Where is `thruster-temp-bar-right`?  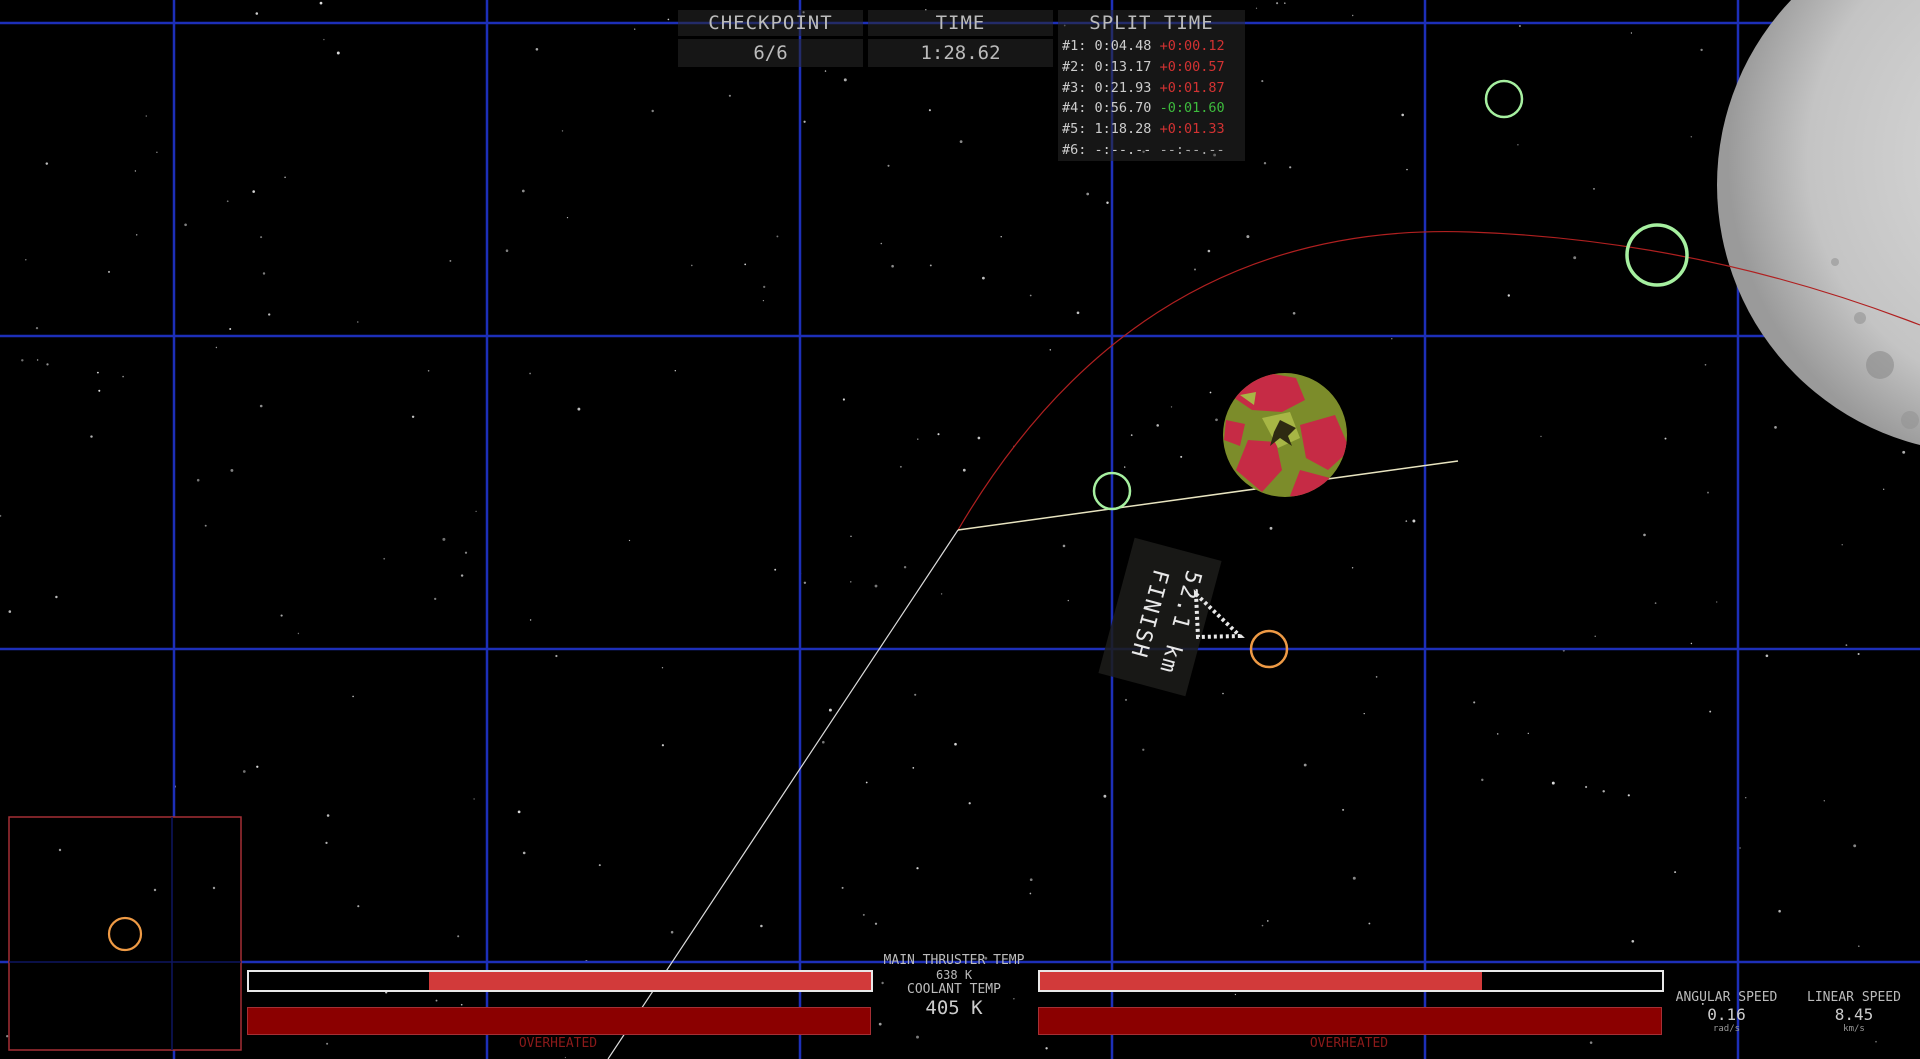
thruster-temp-bar-right is located at coordinates (1351, 981).